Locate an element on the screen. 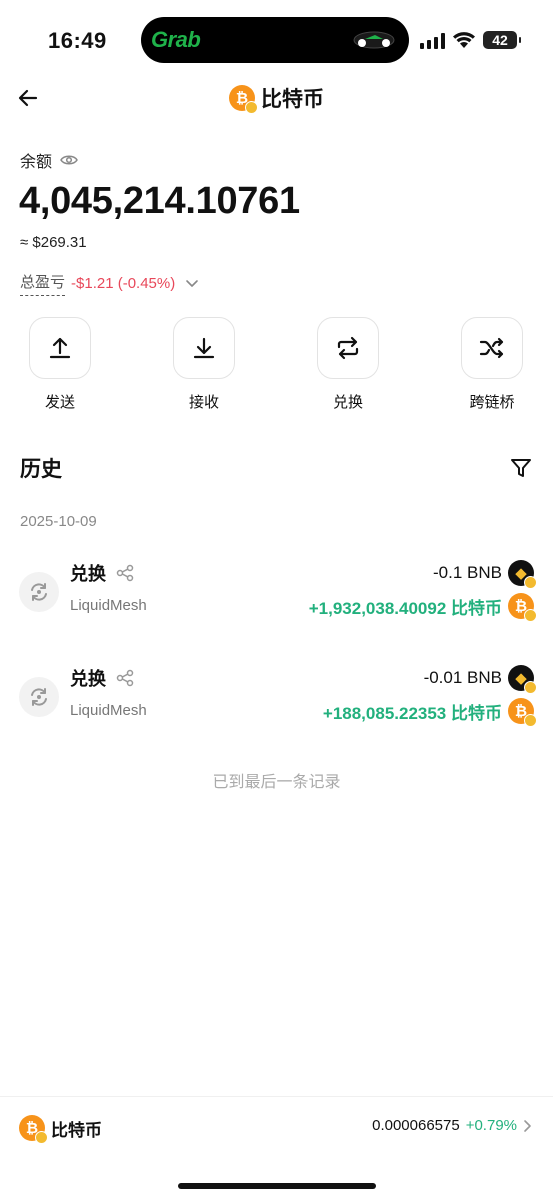 Image resolution: width=553 pixels, height=1200 pixels. swap-button: 兑换 is located at coordinates (348, 364).